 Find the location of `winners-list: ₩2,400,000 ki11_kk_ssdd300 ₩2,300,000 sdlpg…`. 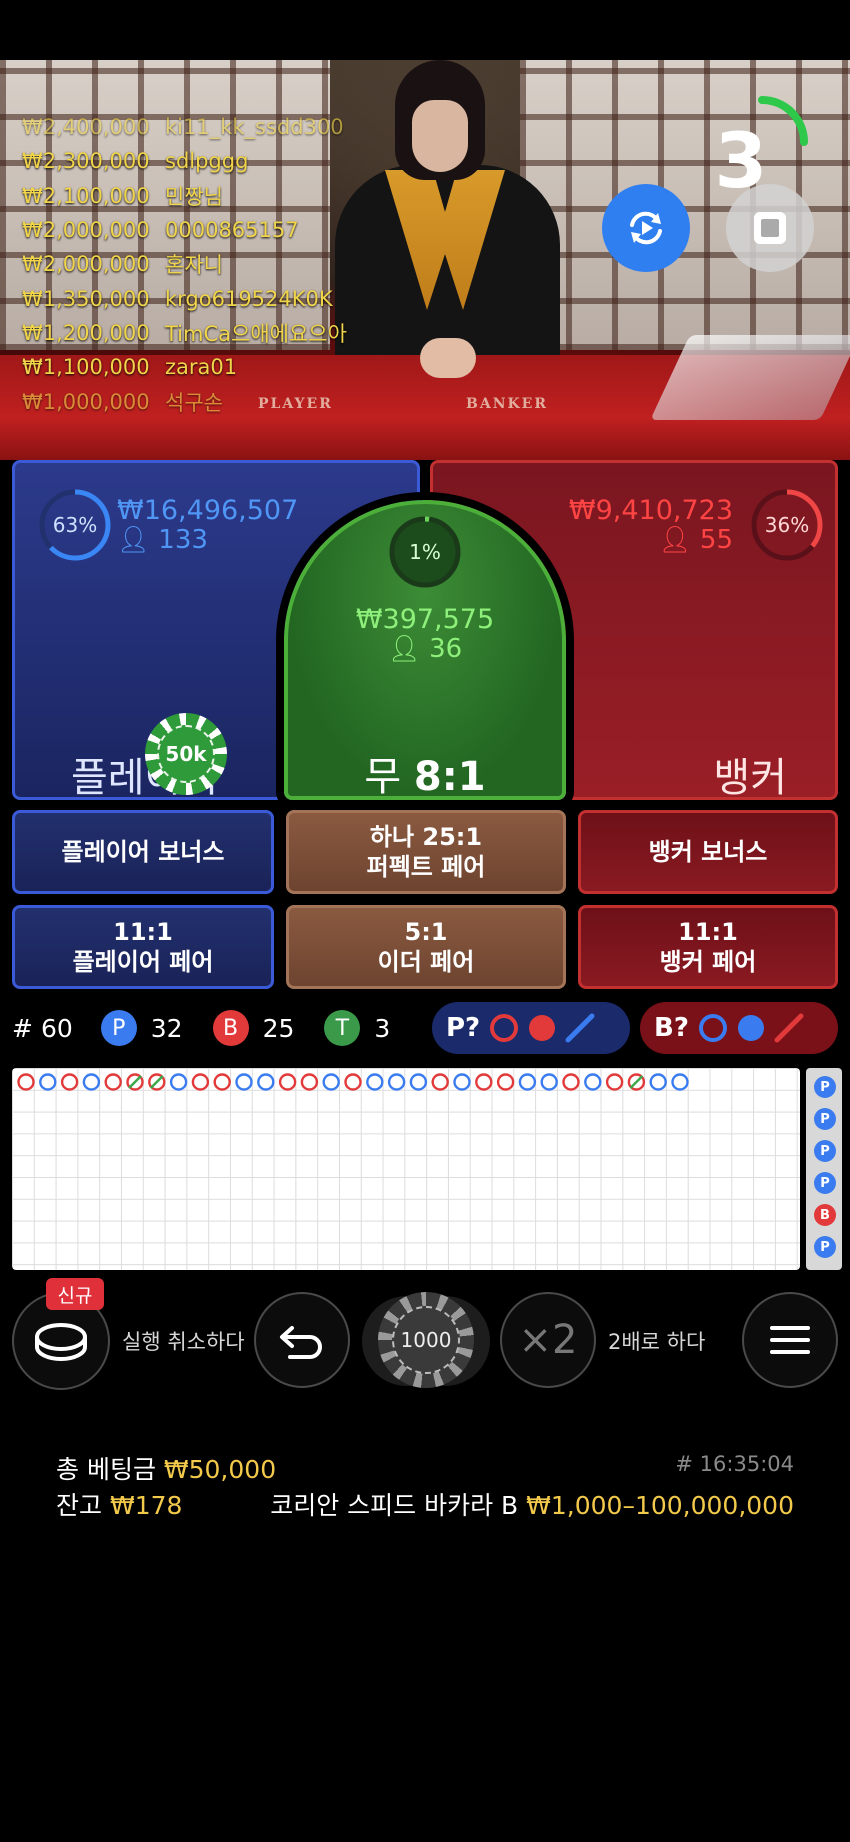

winners-list: ₩2,400,000 ki11_kk_ssdd300 ₩2,300,000 sdlpg… is located at coordinates (184, 264).